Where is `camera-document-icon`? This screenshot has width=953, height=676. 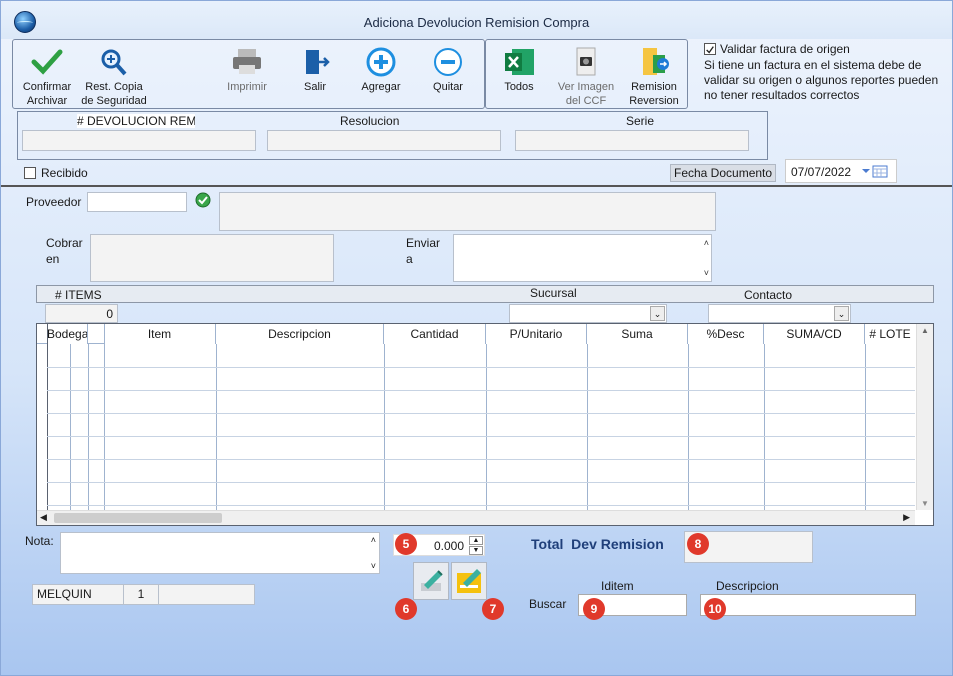 camera-document-icon is located at coordinates (586, 61).